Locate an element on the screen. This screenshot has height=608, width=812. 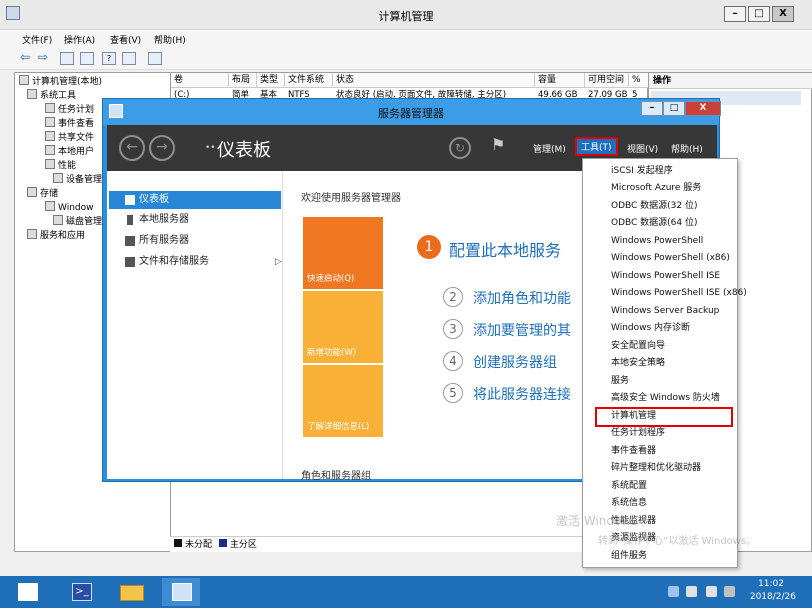
cm-maximize-button: □ is located at coordinates (759, 14).